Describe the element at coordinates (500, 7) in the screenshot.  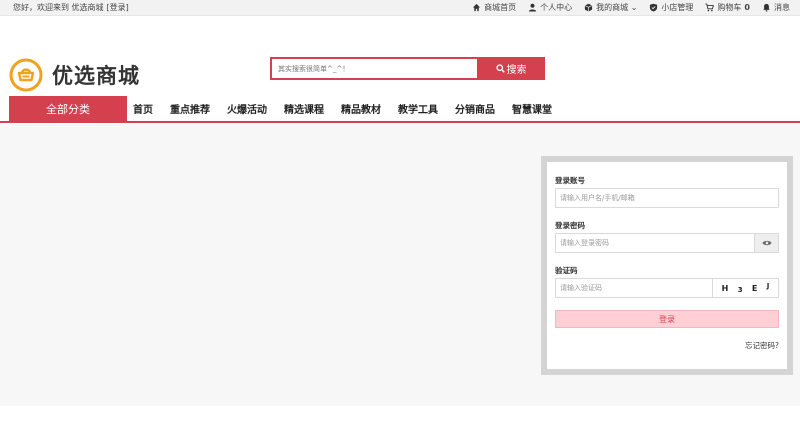
I see `top-link-label: 商城首页` at that location.